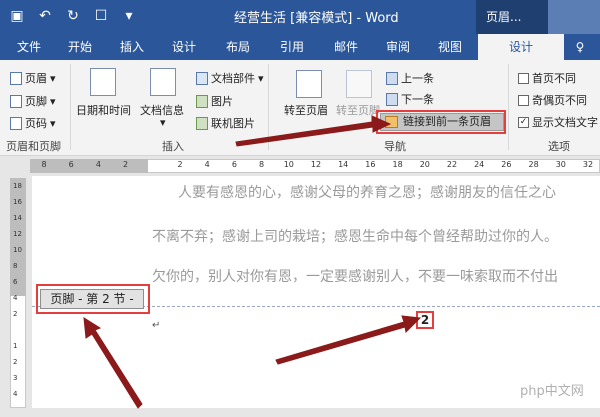  Describe the element at coordinates (17, 16) in the screenshot. I see `save-icon: ▣` at that location.